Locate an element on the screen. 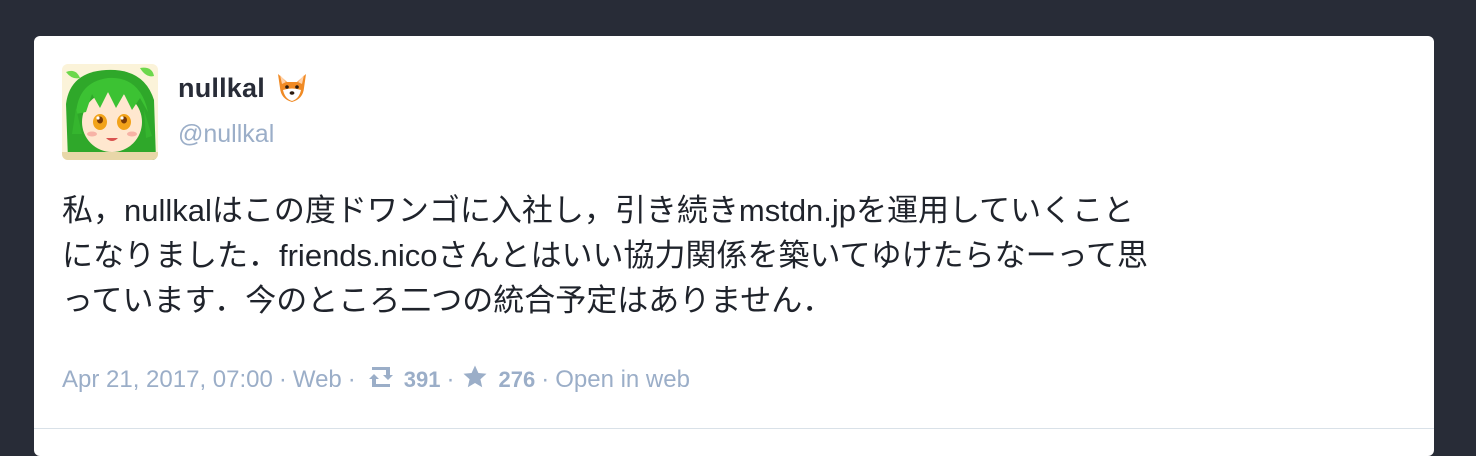 The height and width of the screenshot is (456, 1476). display-name-row: nullkal is located at coordinates (243, 88).